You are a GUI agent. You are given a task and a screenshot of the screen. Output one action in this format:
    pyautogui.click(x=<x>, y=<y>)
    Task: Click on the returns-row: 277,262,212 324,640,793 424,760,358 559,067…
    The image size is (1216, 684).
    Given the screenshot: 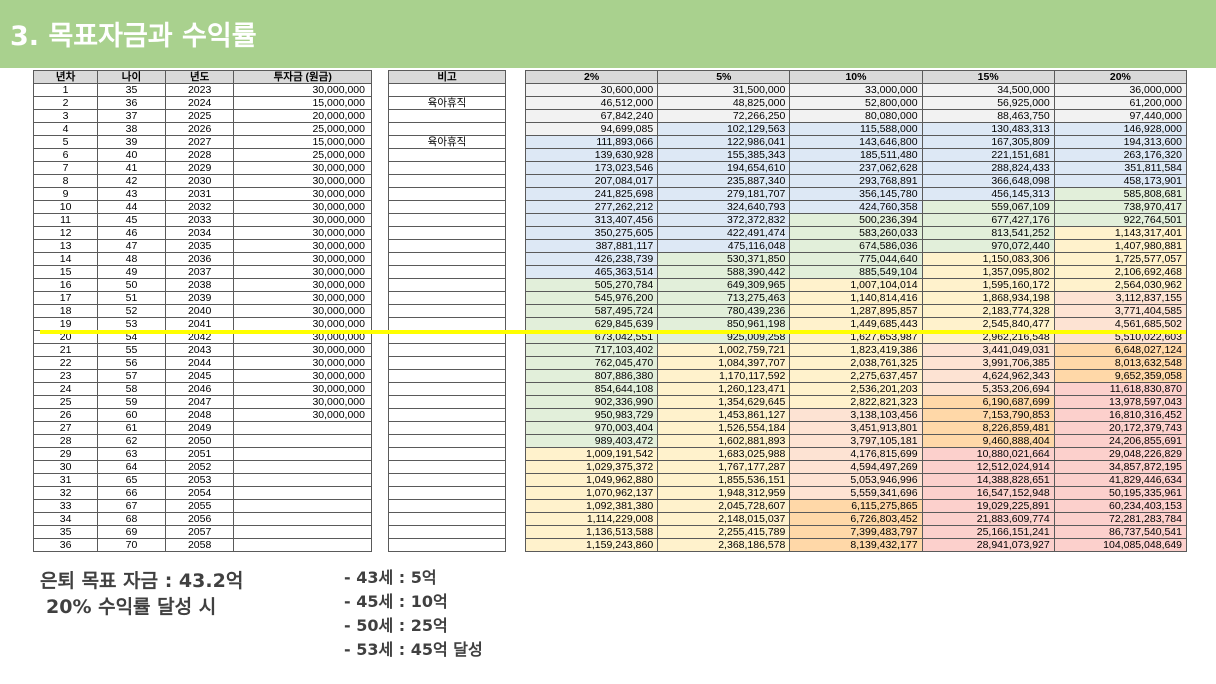 What is the action you would take?
    pyautogui.click(x=856, y=207)
    